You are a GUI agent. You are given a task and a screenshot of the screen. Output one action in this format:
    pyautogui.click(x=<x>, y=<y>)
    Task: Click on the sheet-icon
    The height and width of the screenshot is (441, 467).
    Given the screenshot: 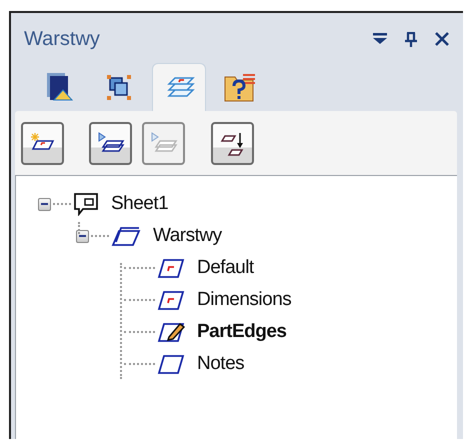 What is the action you would take?
    pyautogui.click(x=86, y=204)
    